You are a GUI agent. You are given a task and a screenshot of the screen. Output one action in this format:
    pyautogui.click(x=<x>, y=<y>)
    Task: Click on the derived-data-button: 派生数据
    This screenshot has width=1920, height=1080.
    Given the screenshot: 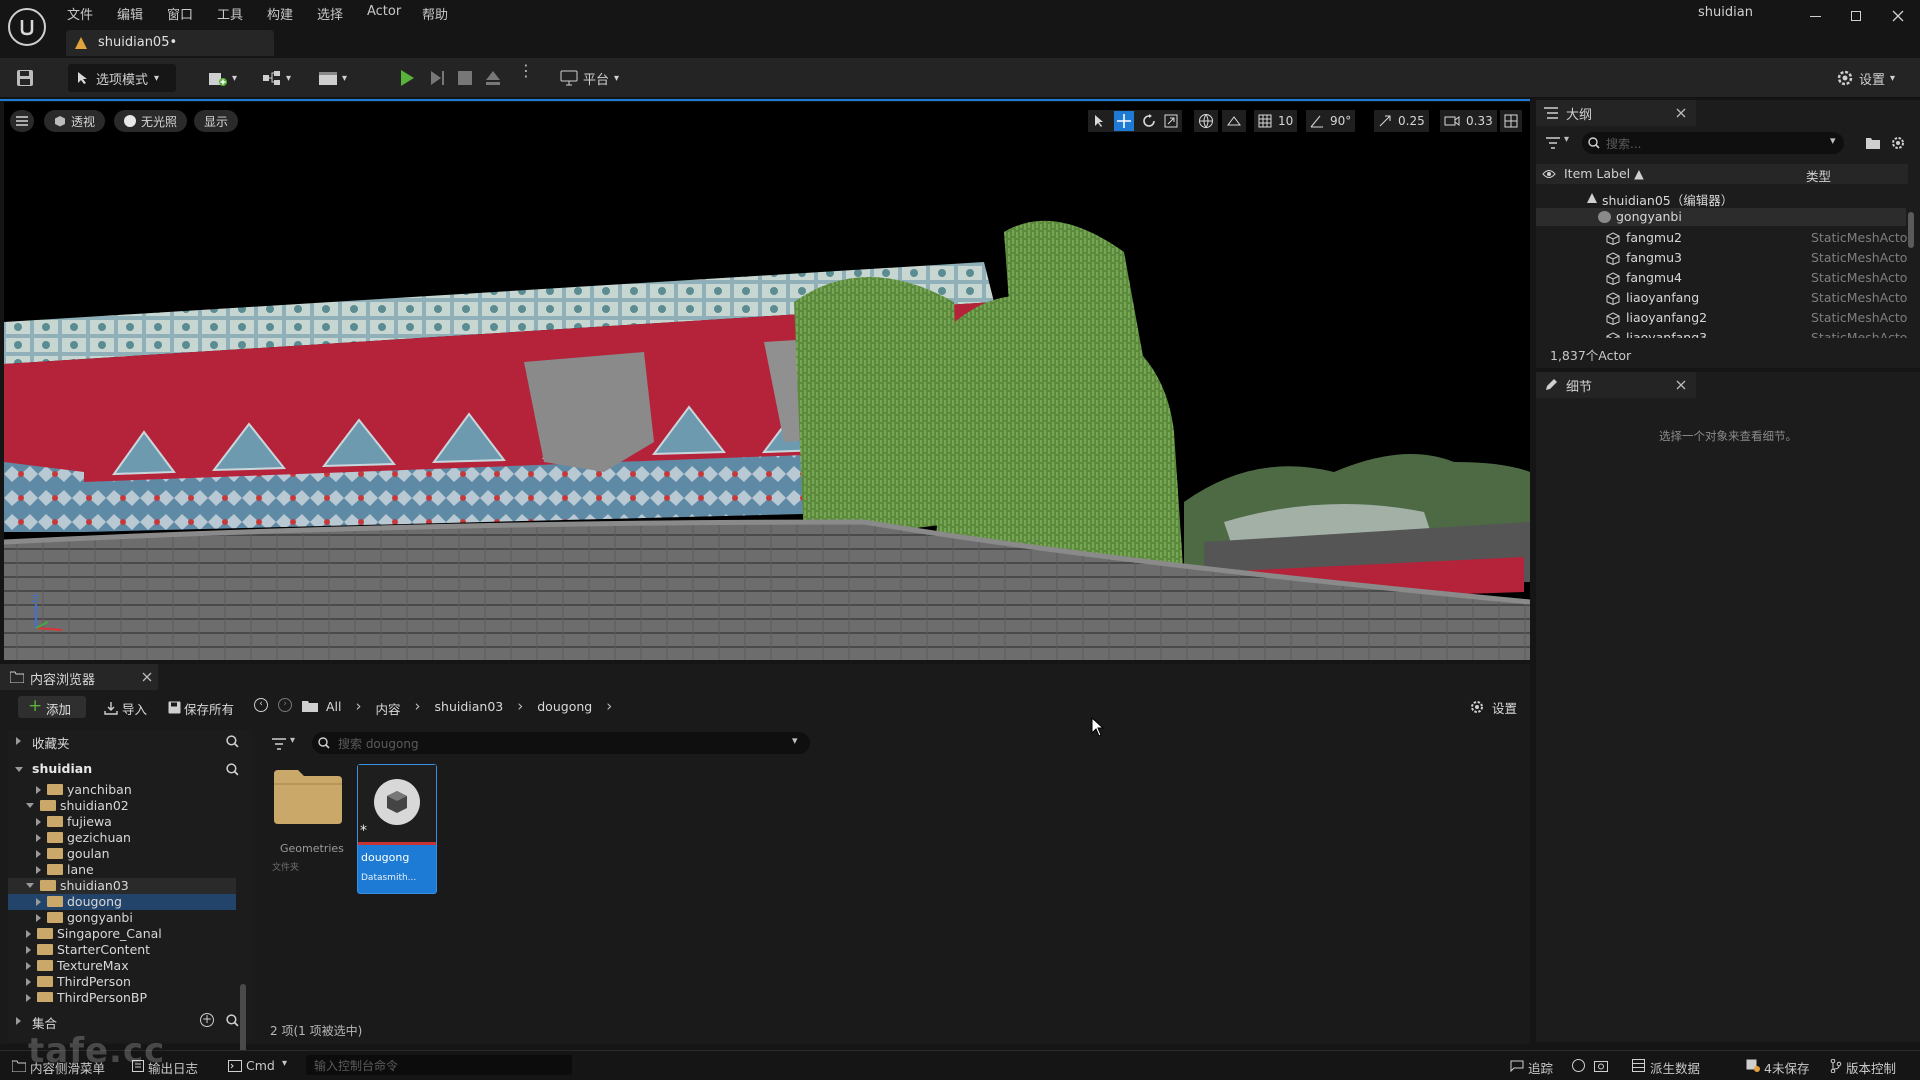 What is the action you would take?
    pyautogui.click(x=1675, y=1065)
    